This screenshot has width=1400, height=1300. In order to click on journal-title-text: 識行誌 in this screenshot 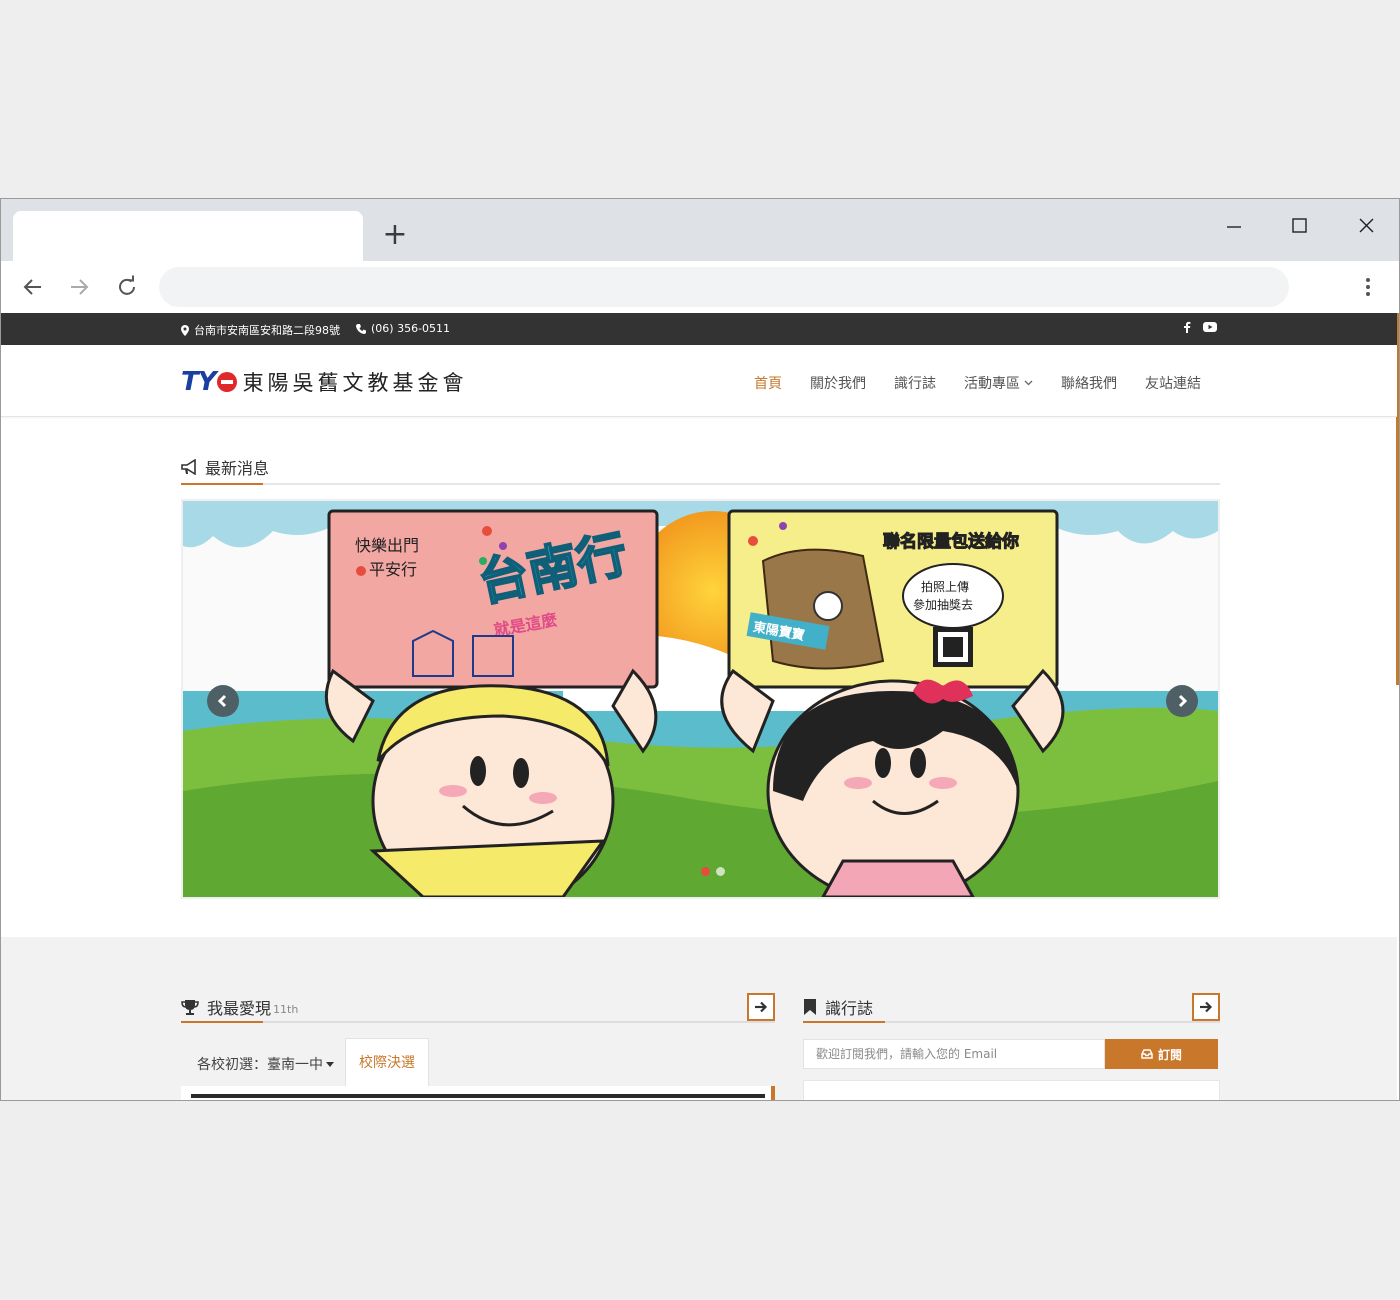, I will do `click(849, 1008)`.